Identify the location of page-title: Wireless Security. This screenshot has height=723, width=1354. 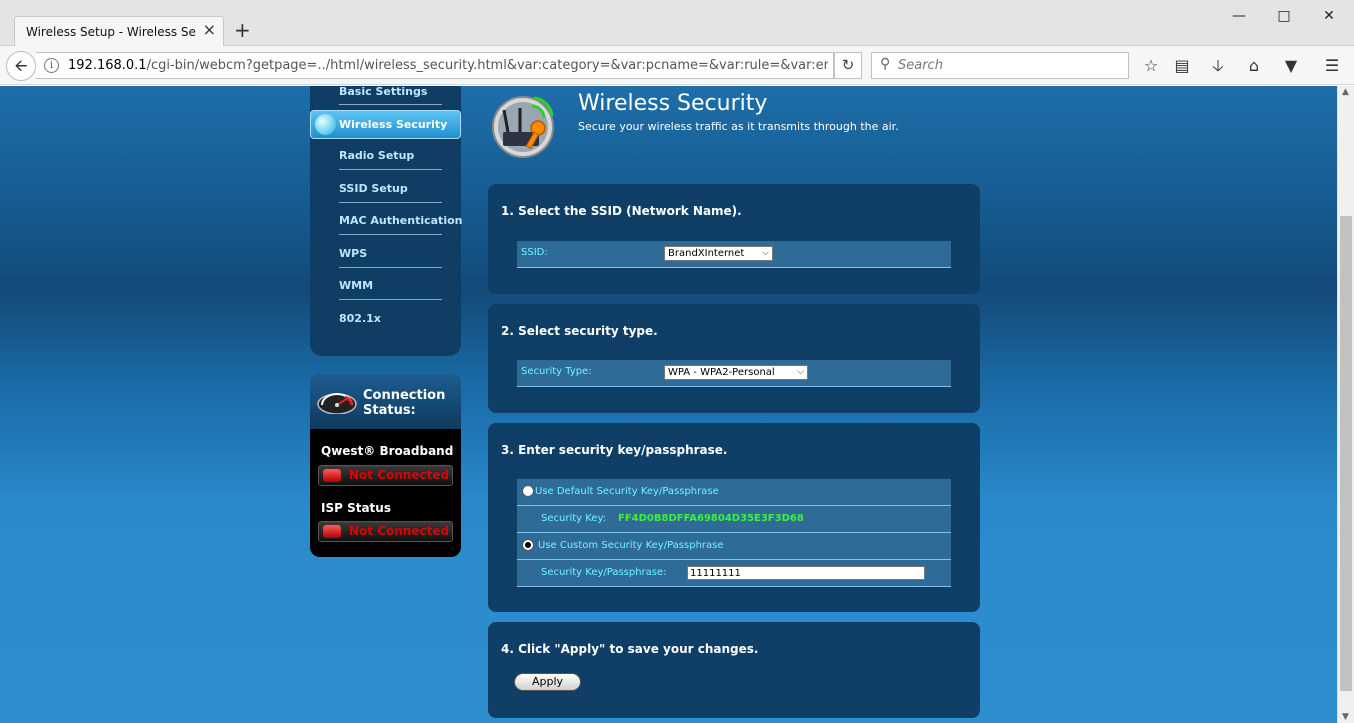
(673, 103).